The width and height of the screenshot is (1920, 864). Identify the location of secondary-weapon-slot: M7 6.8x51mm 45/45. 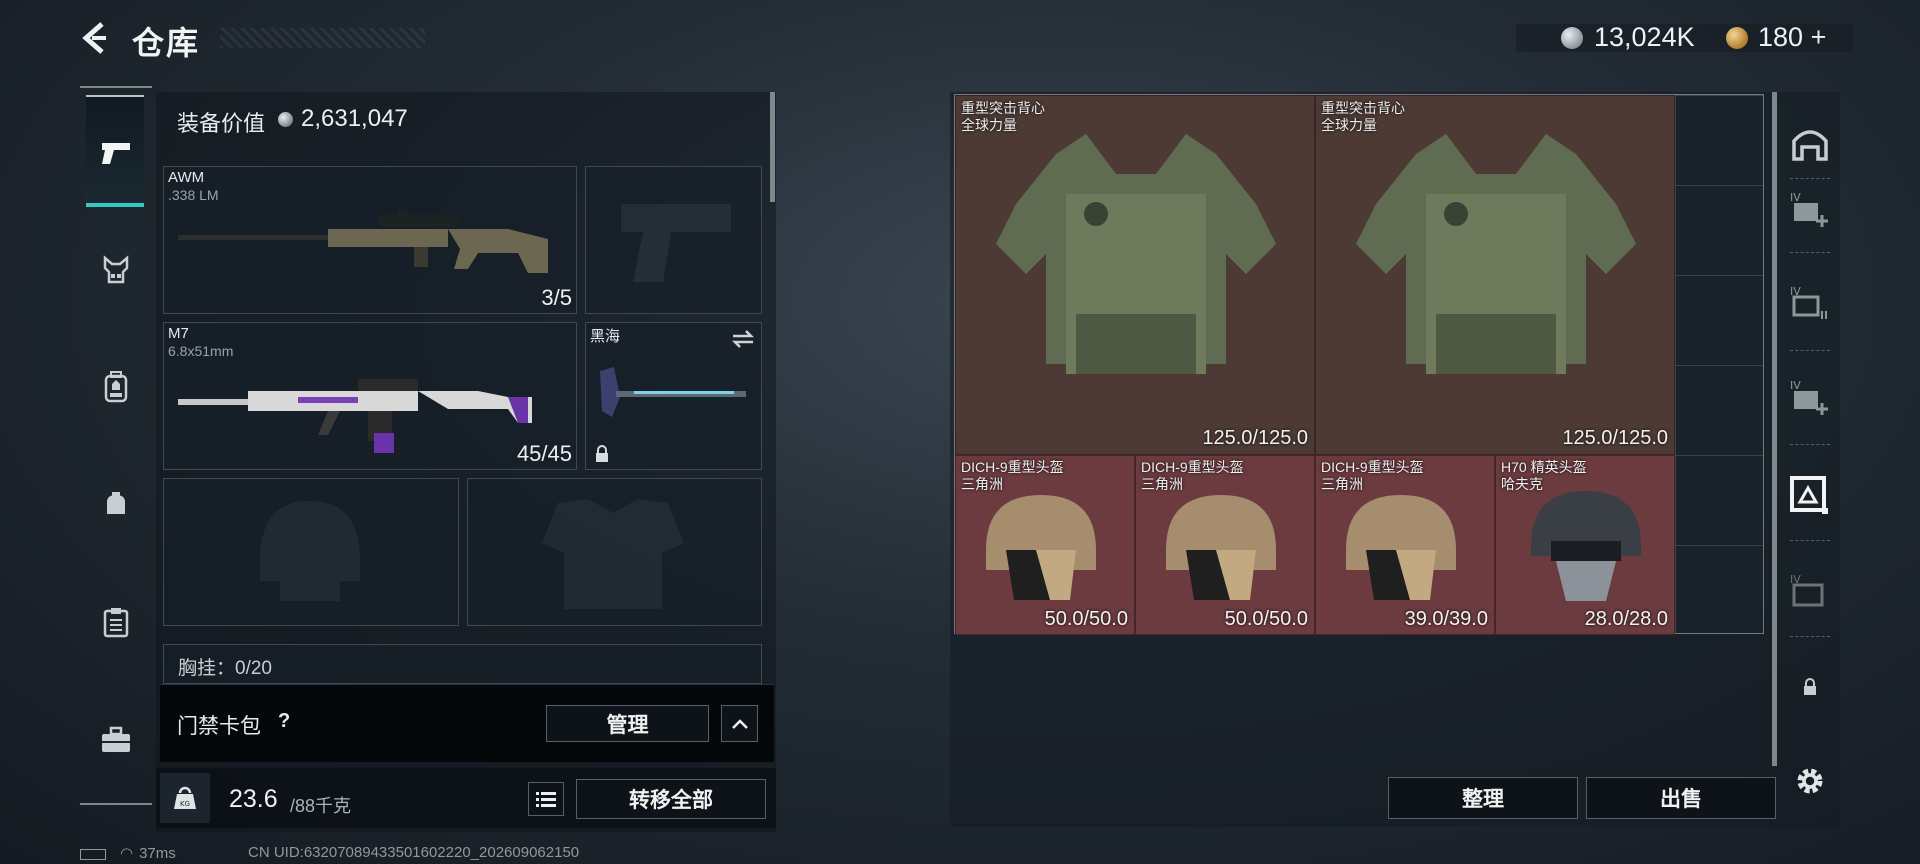
(370, 396).